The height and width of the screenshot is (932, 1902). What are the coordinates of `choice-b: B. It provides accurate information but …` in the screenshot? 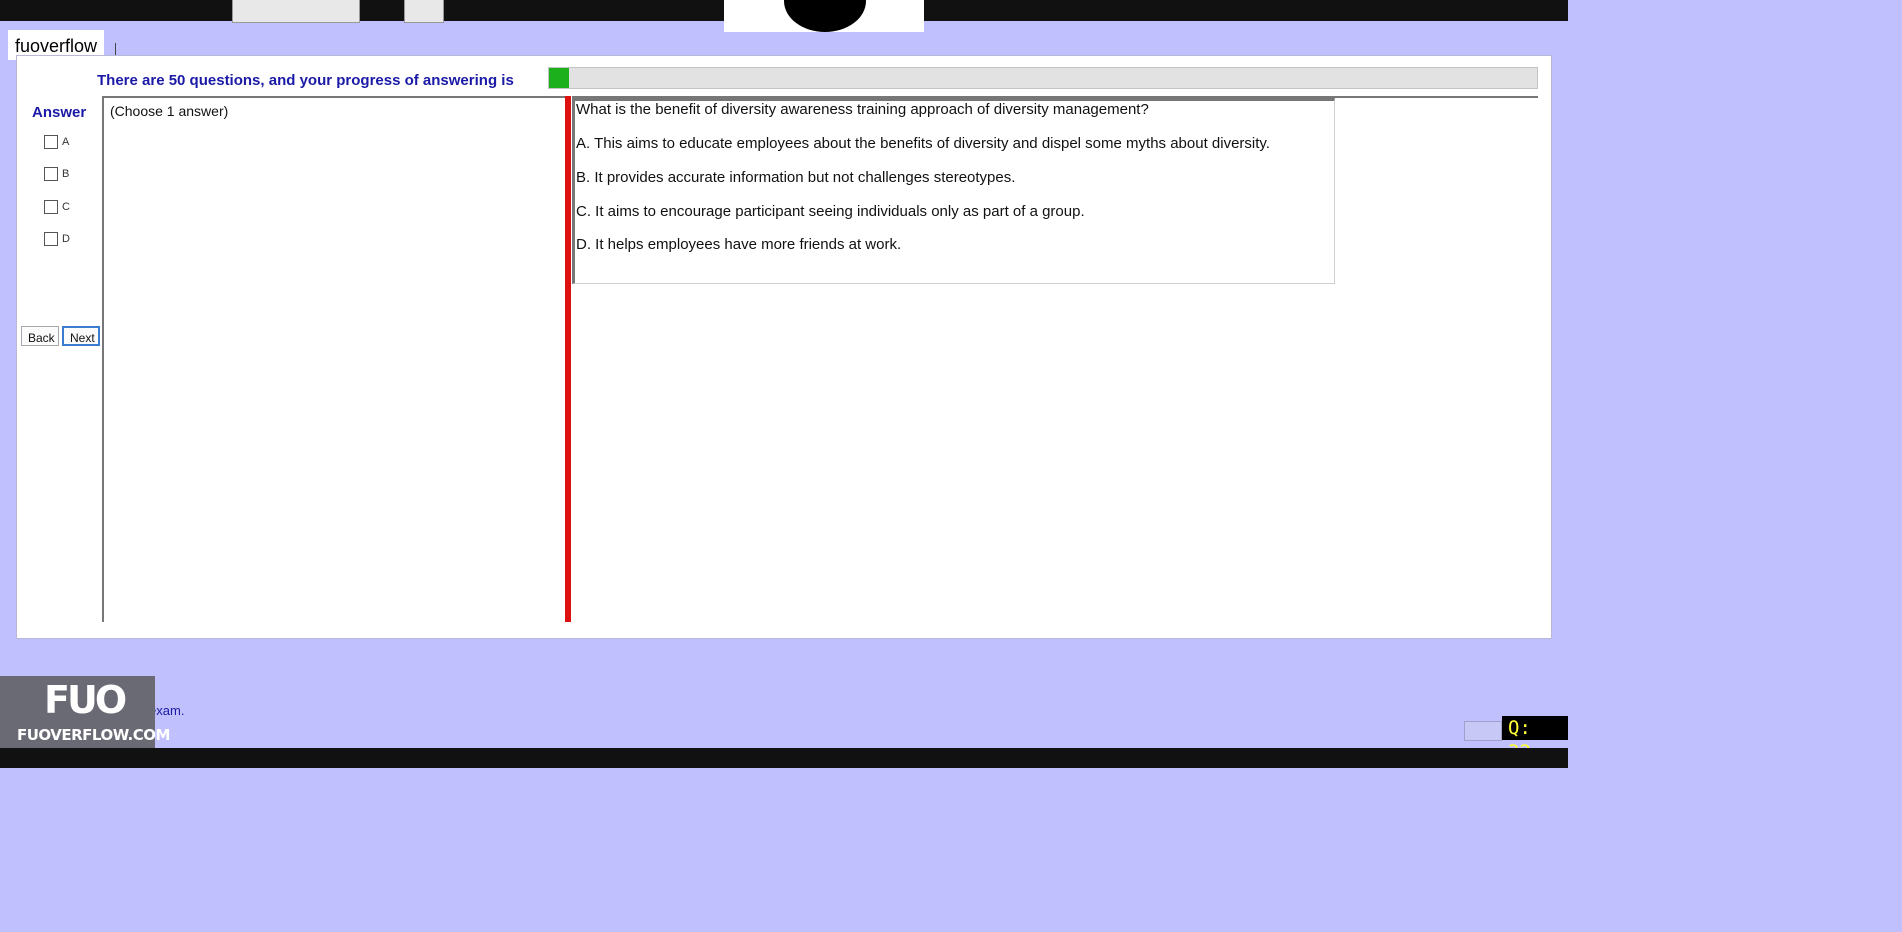 It's located at (796, 177).